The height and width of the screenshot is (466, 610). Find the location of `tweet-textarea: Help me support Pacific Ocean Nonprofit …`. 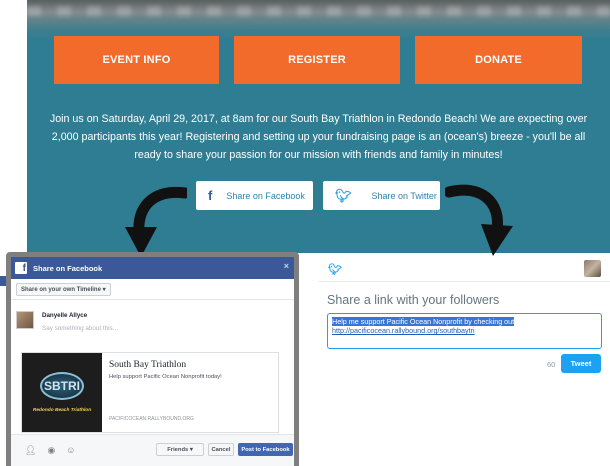

tweet-textarea: Help me support Pacific Ocean Nonprofit … is located at coordinates (464, 331).